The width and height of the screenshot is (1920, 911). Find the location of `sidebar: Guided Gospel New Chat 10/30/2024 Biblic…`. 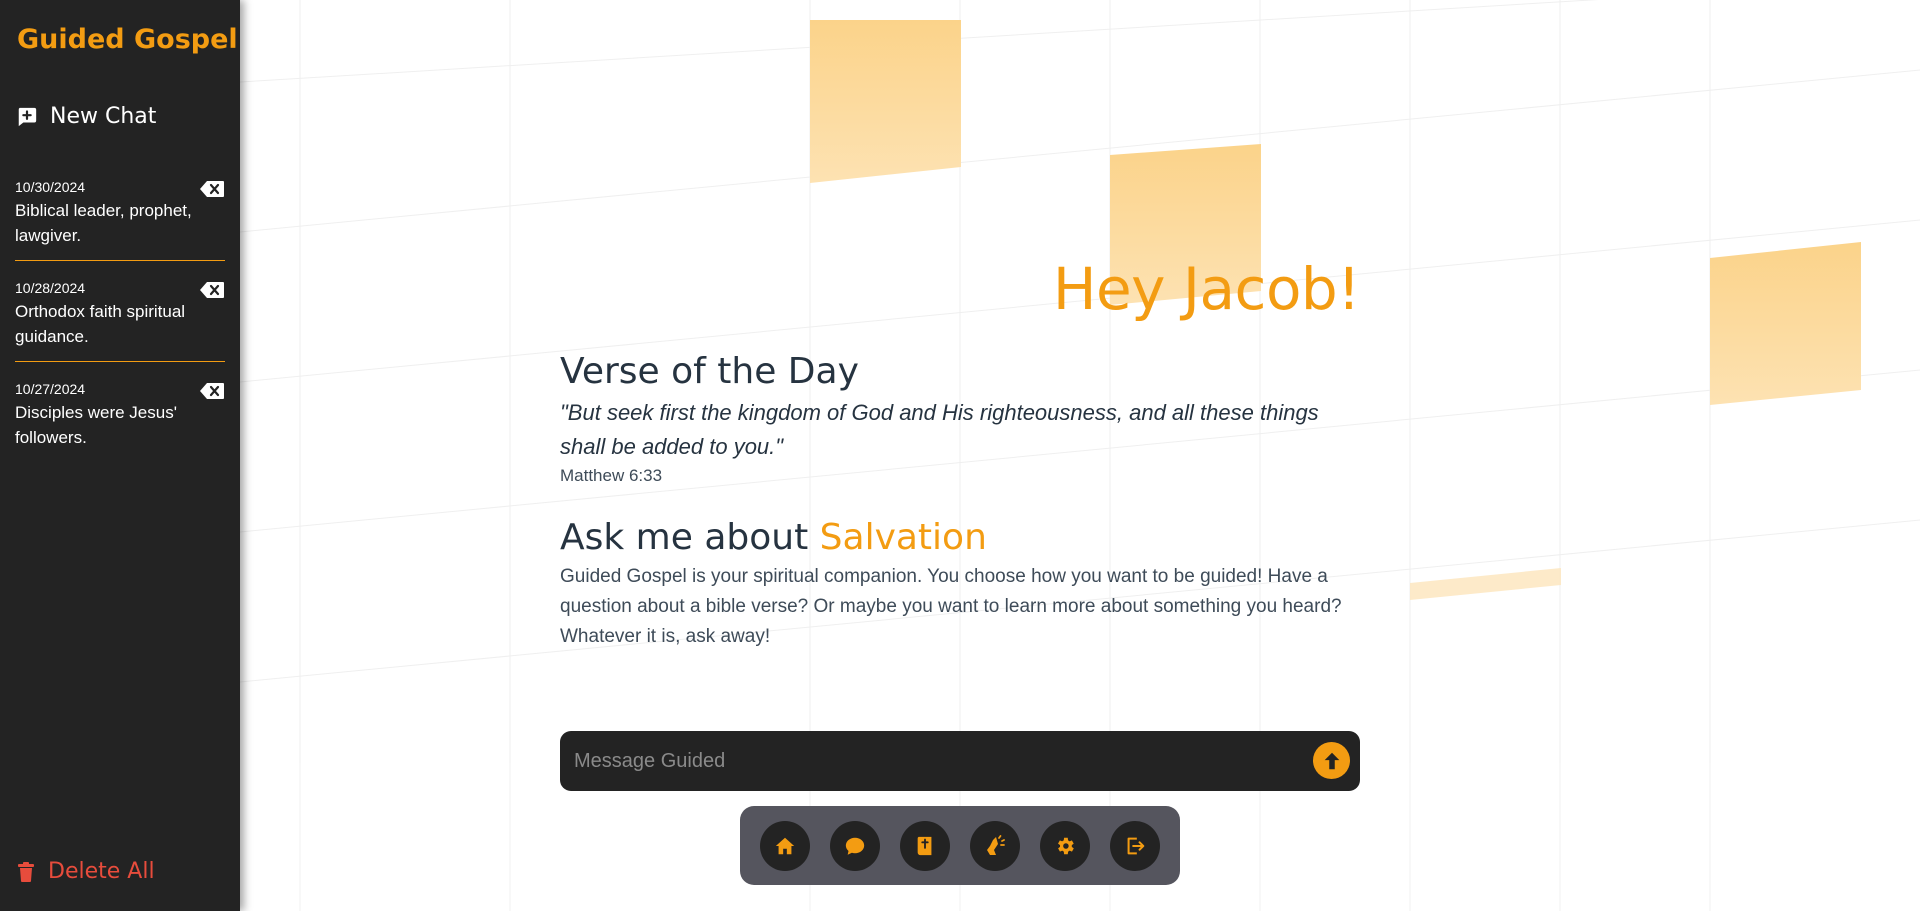

sidebar: Guided Gospel New Chat 10/30/2024 Biblic… is located at coordinates (120, 455).